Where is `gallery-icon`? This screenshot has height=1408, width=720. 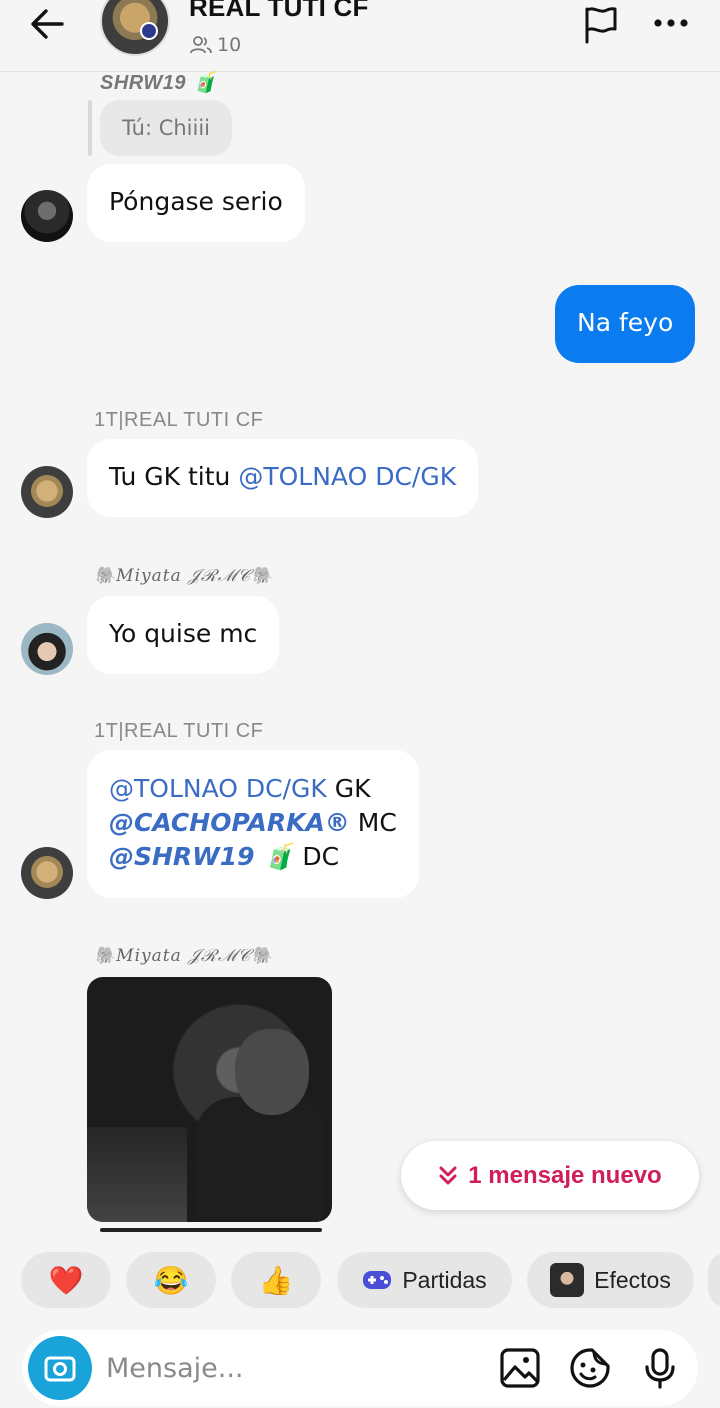 gallery-icon is located at coordinates (520, 1368).